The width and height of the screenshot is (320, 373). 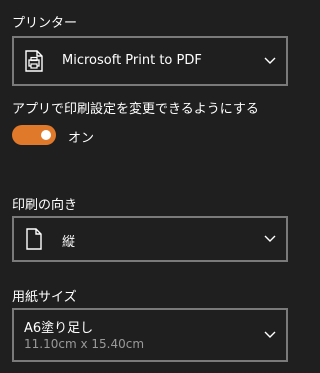 What do you see at coordinates (135, 109) in the screenshot?
I see `app-settings-label: アプリで印刷設定を変更できるようにする` at bounding box center [135, 109].